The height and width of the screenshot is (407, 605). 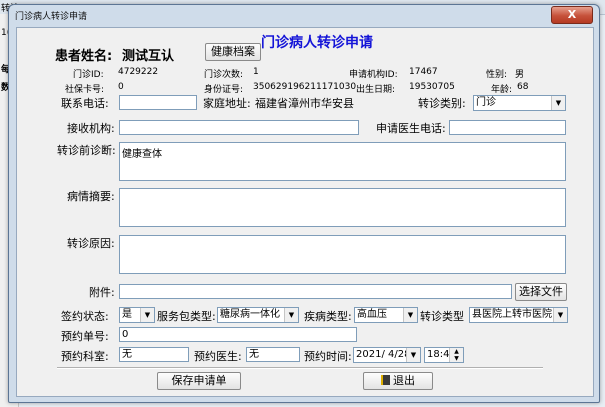 What do you see at coordinates (121, 87) in the screenshot?
I see `ssn: 0` at bounding box center [121, 87].